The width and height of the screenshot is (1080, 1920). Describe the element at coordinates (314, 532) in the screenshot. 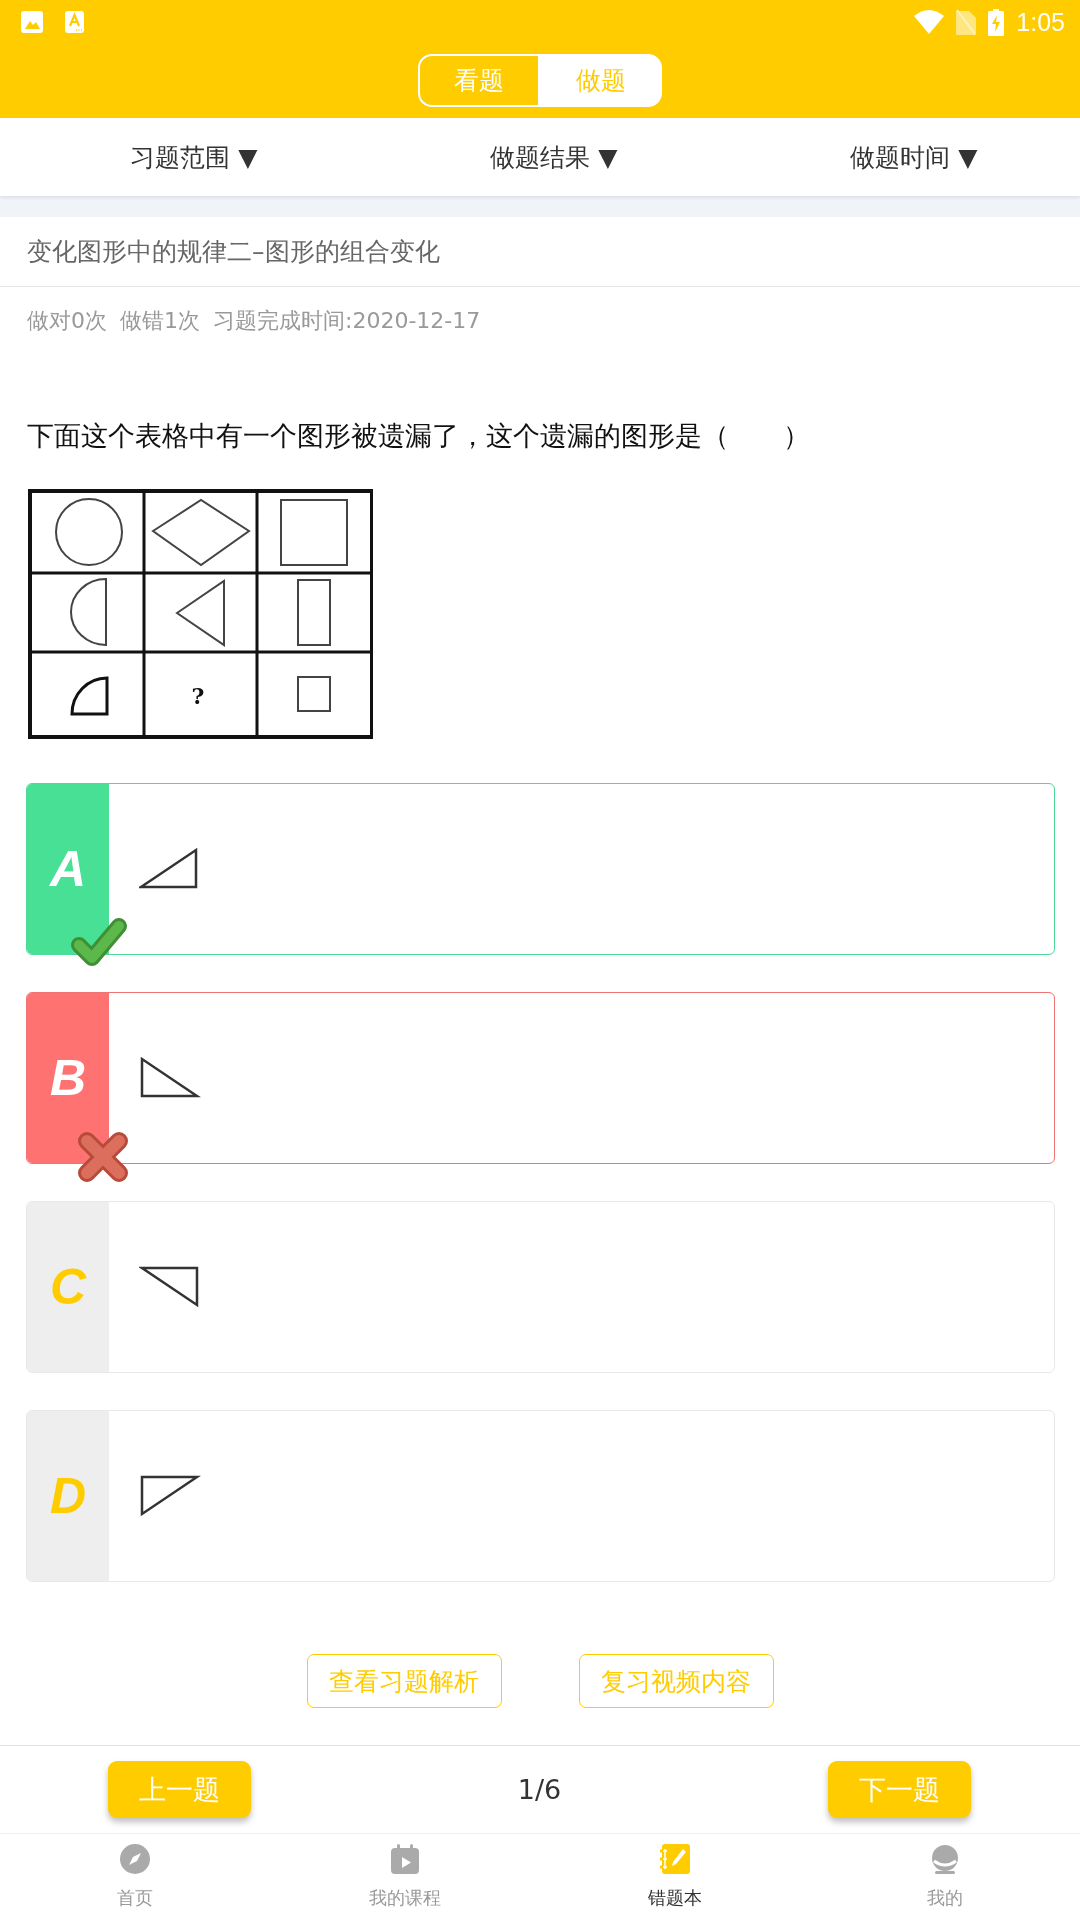

I see `square-shape` at that location.